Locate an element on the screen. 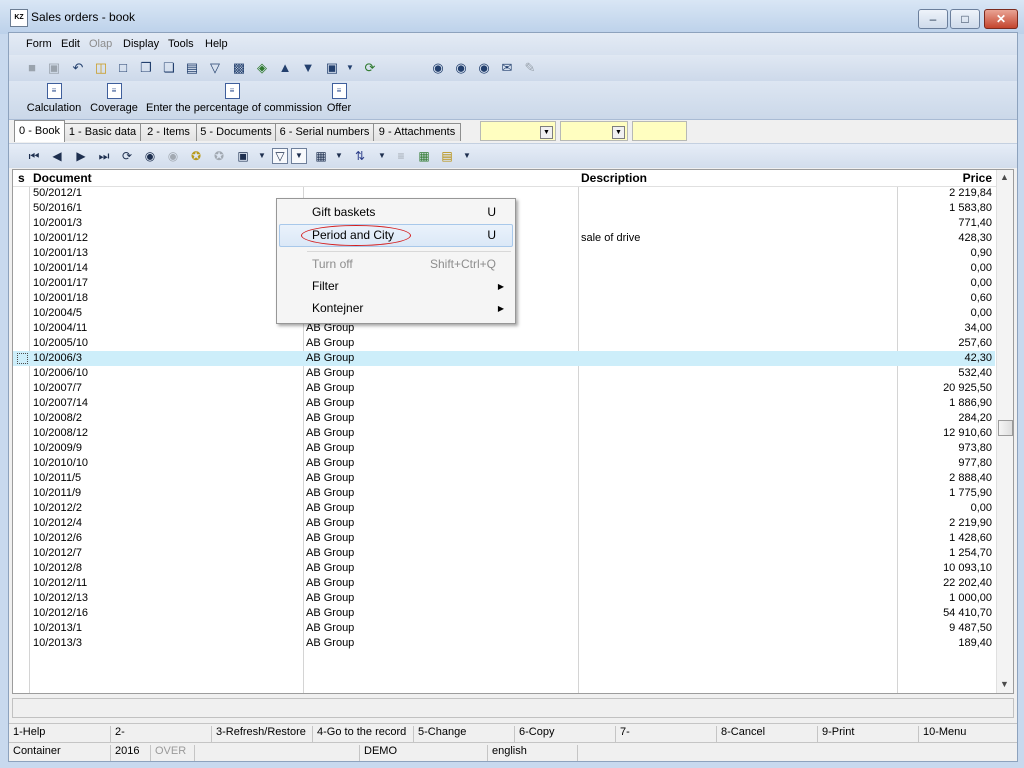 The height and width of the screenshot is (768, 1024). arrow-down-icon: ▼ is located at coordinates (308, 68).